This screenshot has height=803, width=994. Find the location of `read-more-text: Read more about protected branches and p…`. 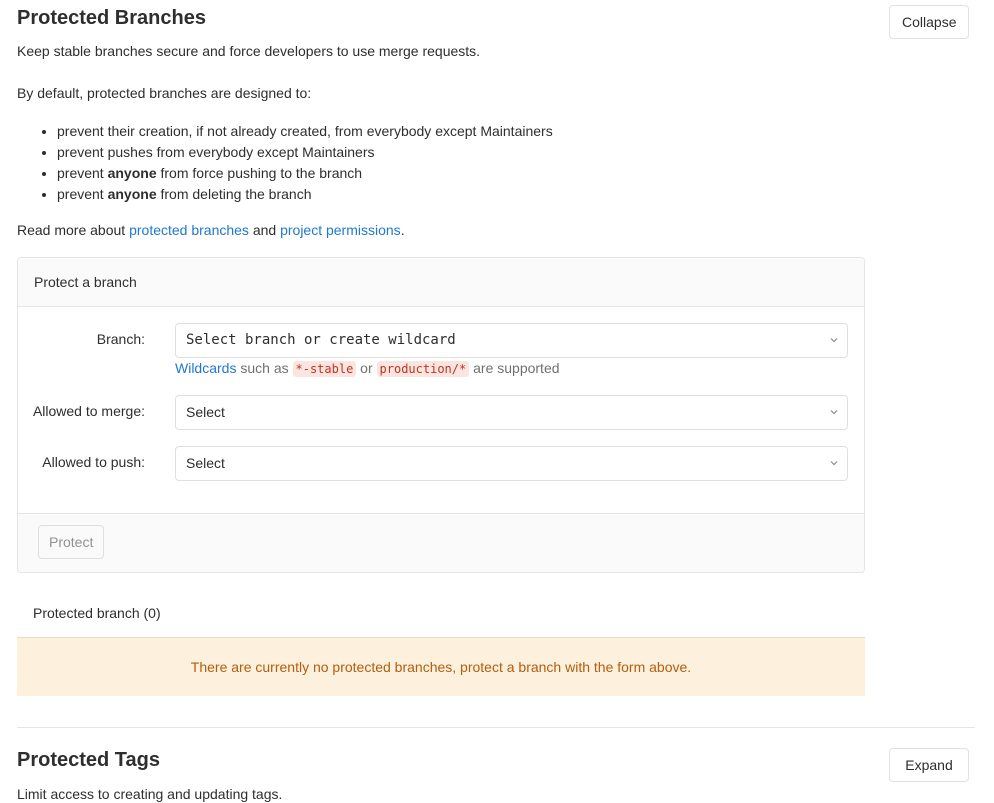

read-more-text: Read more about protected branches and p… is located at coordinates (211, 230).